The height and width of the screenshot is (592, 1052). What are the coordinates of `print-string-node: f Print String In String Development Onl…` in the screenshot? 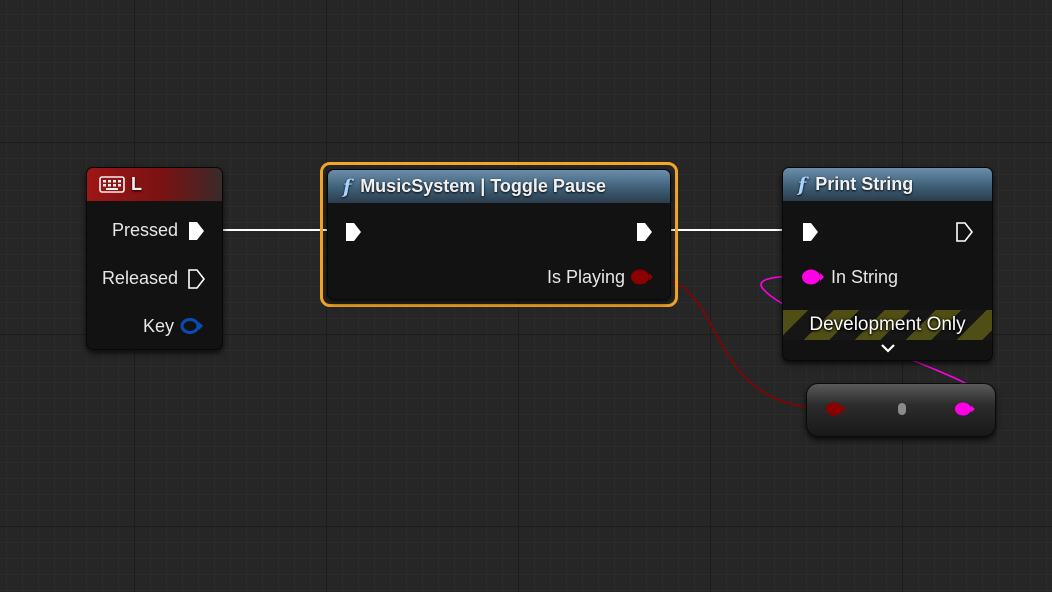 It's located at (887, 264).